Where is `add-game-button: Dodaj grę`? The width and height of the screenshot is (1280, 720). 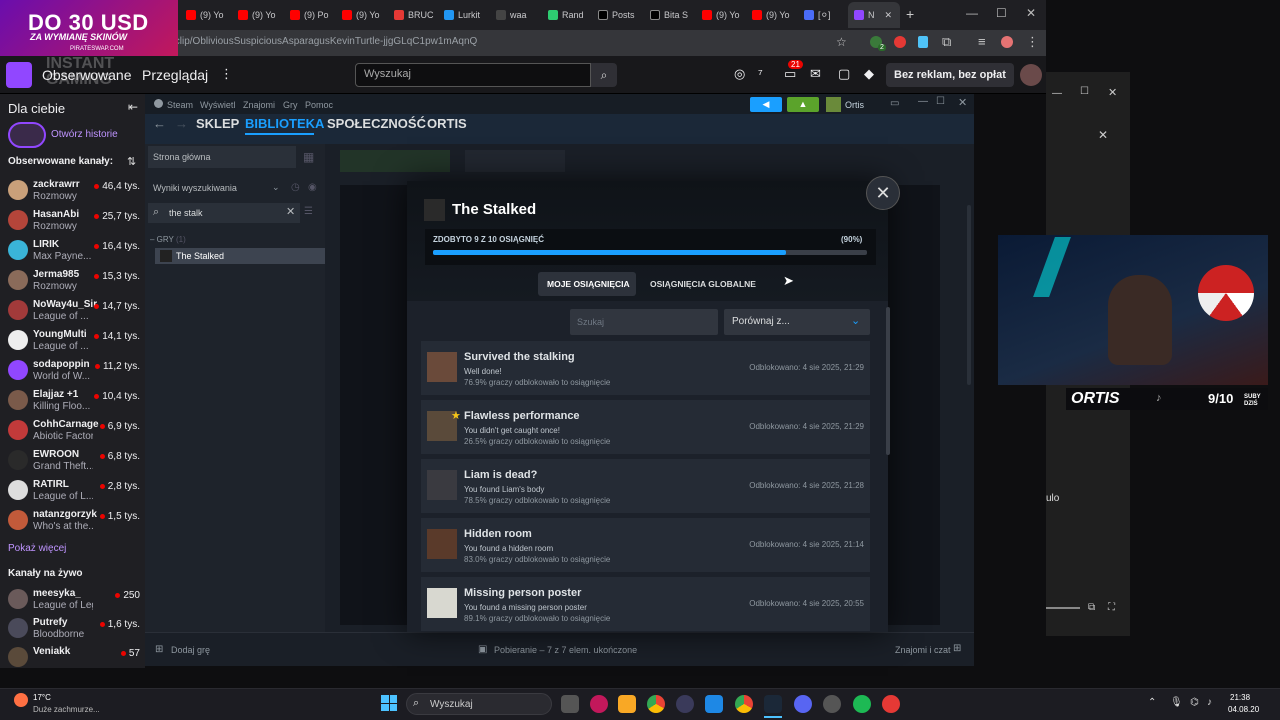
add-game-button: Dodaj grę is located at coordinates (190, 650).